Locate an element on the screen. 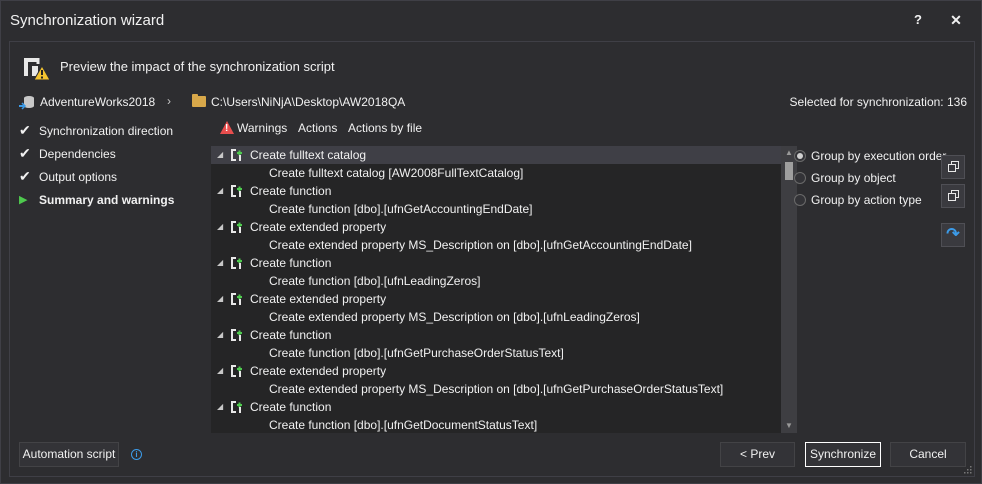  target-folder-path: C:\Users\NiNjA\Desktop\AW2018QA is located at coordinates (308, 102).